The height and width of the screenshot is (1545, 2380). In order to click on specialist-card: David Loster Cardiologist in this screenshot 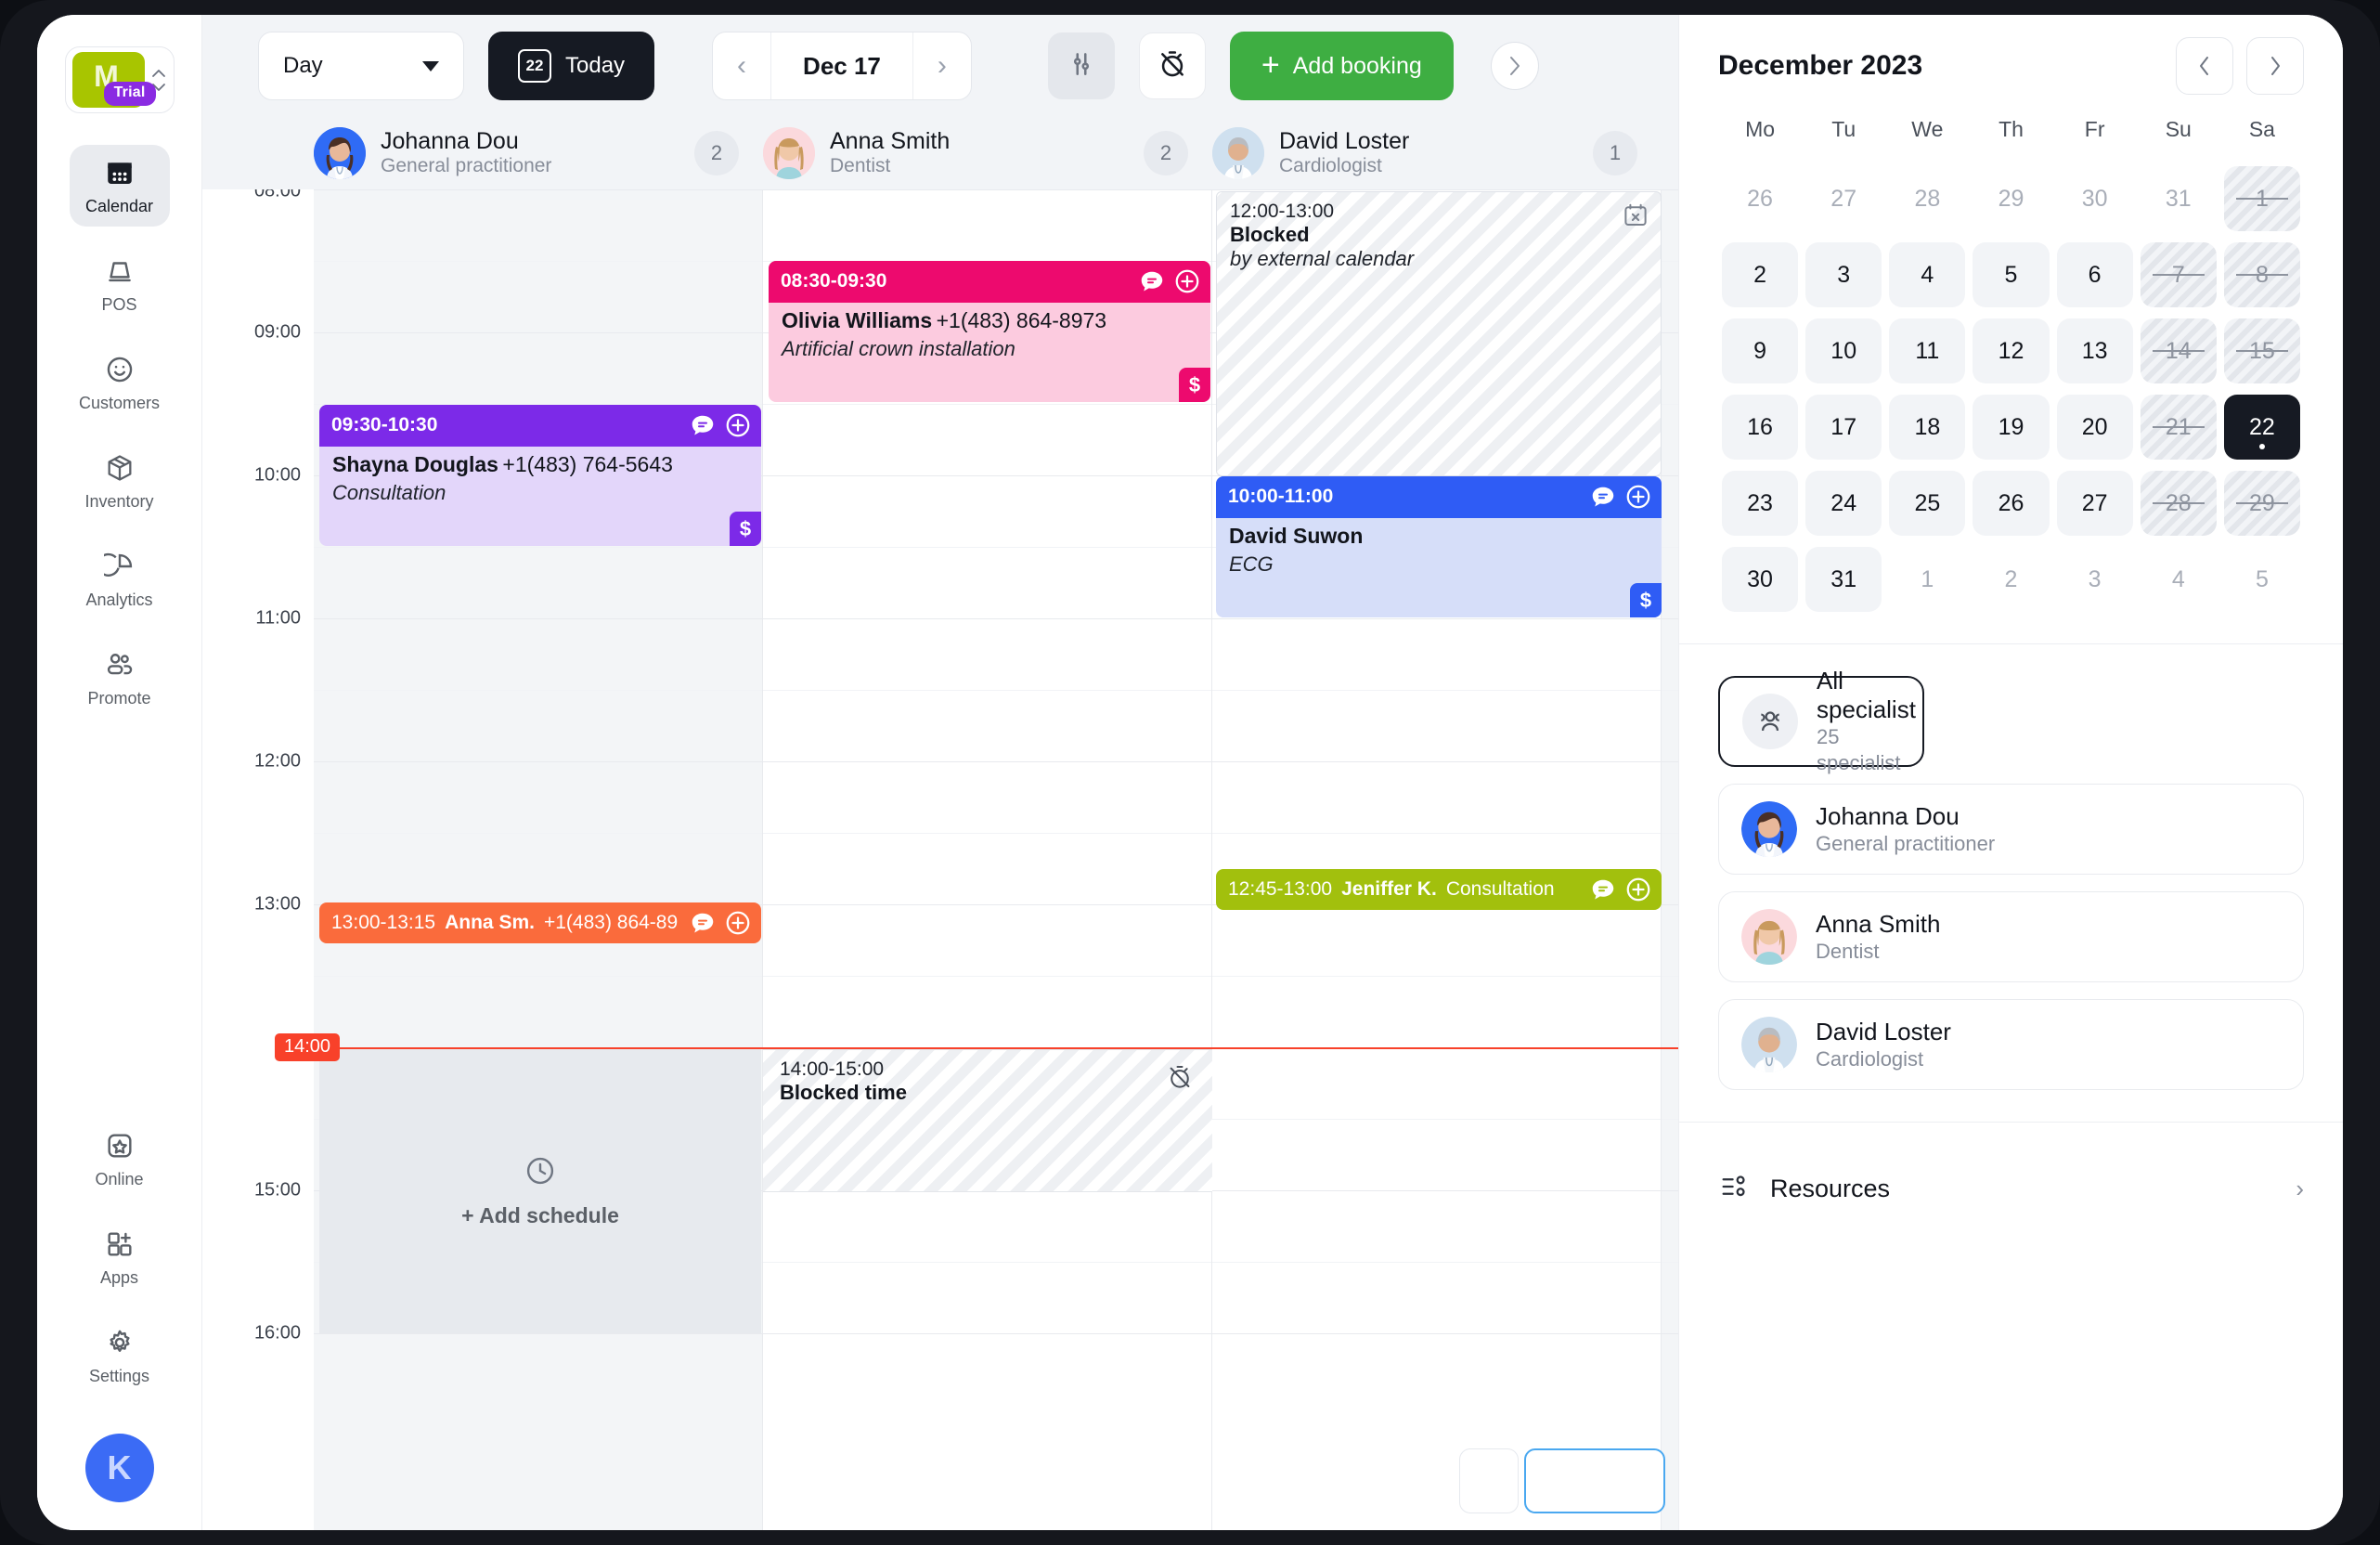, I will do `click(2011, 1044)`.